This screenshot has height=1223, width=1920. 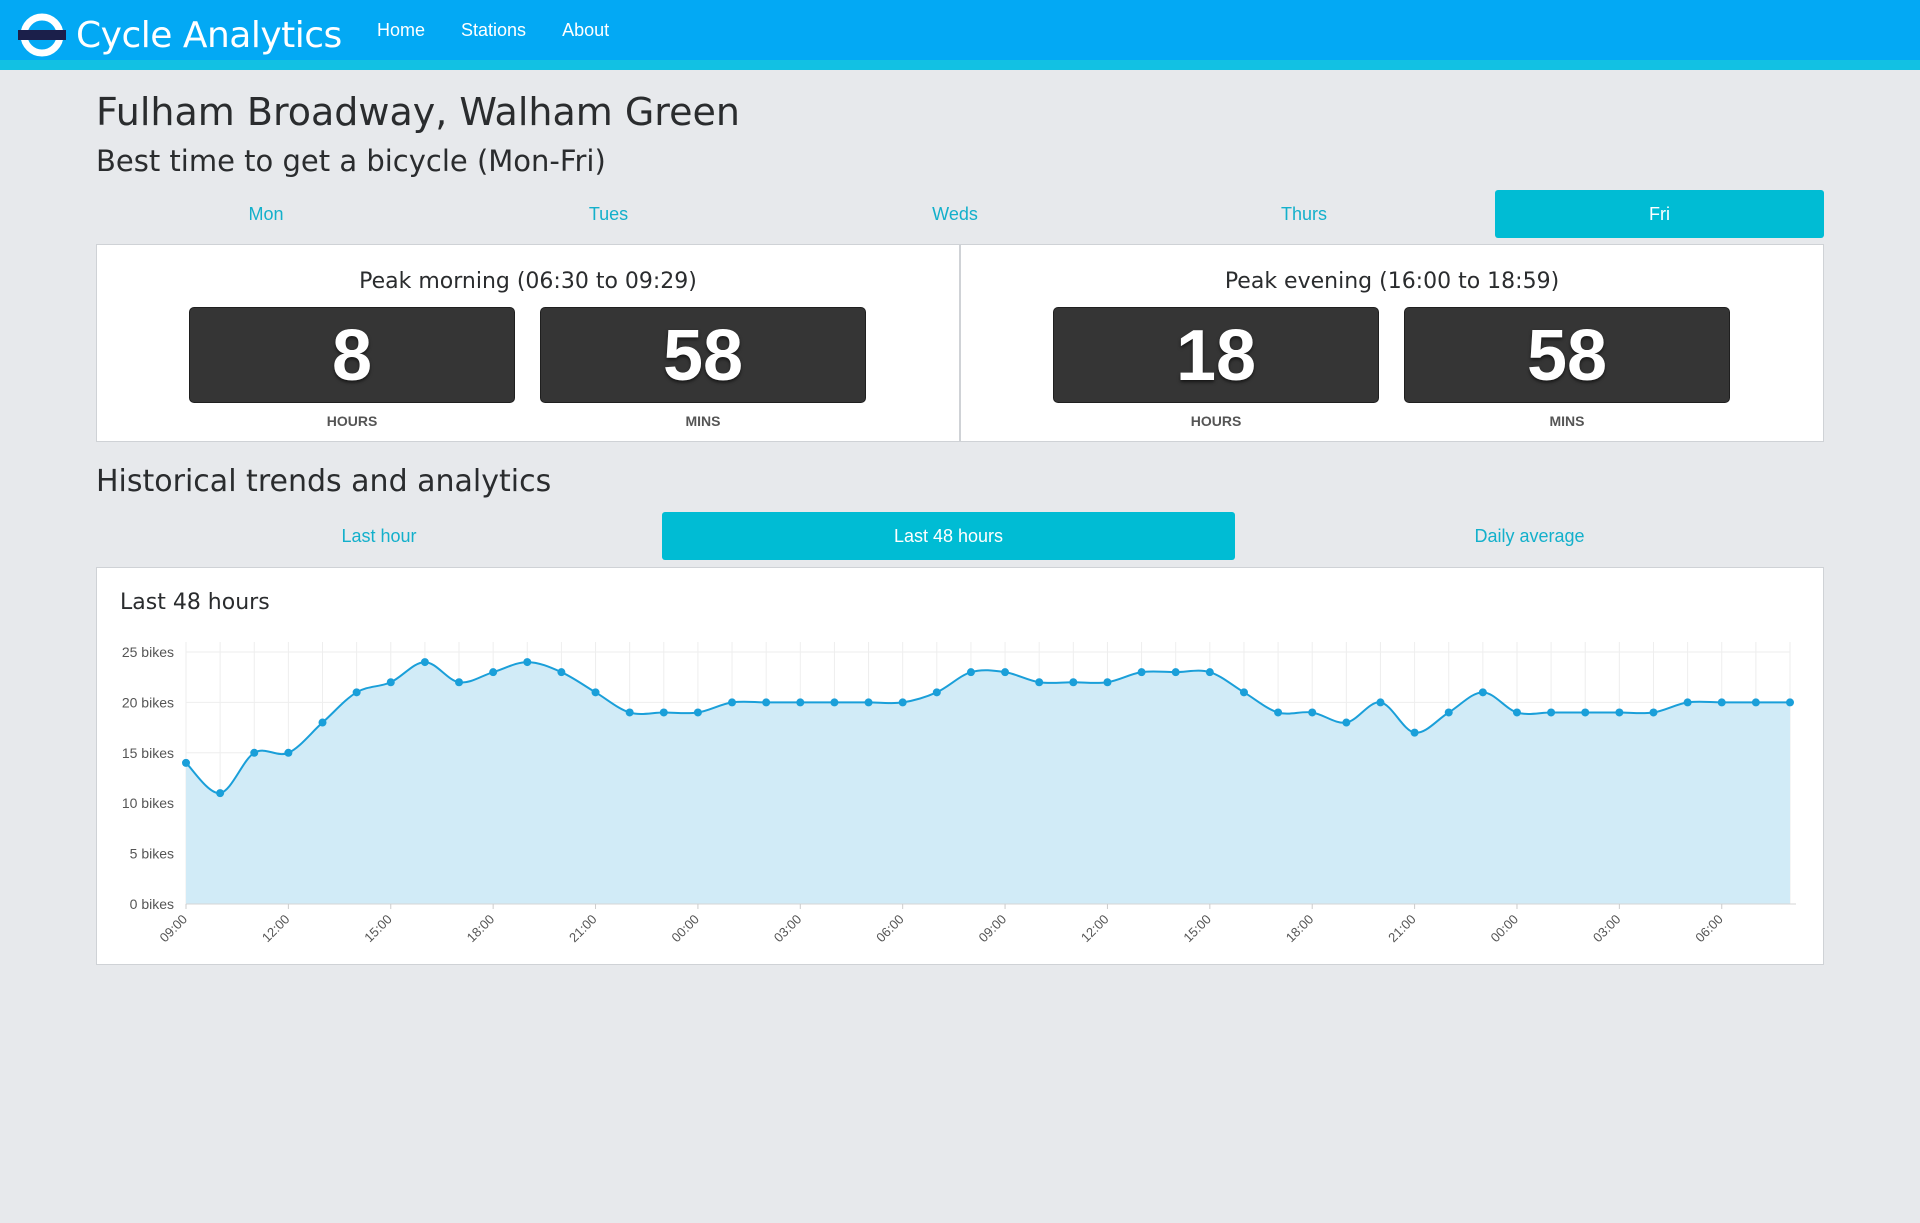 What do you see at coordinates (948, 536) in the screenshot?
I see `tab-last-48-hours: Last 48 hours` at bounding box center [948, 536].